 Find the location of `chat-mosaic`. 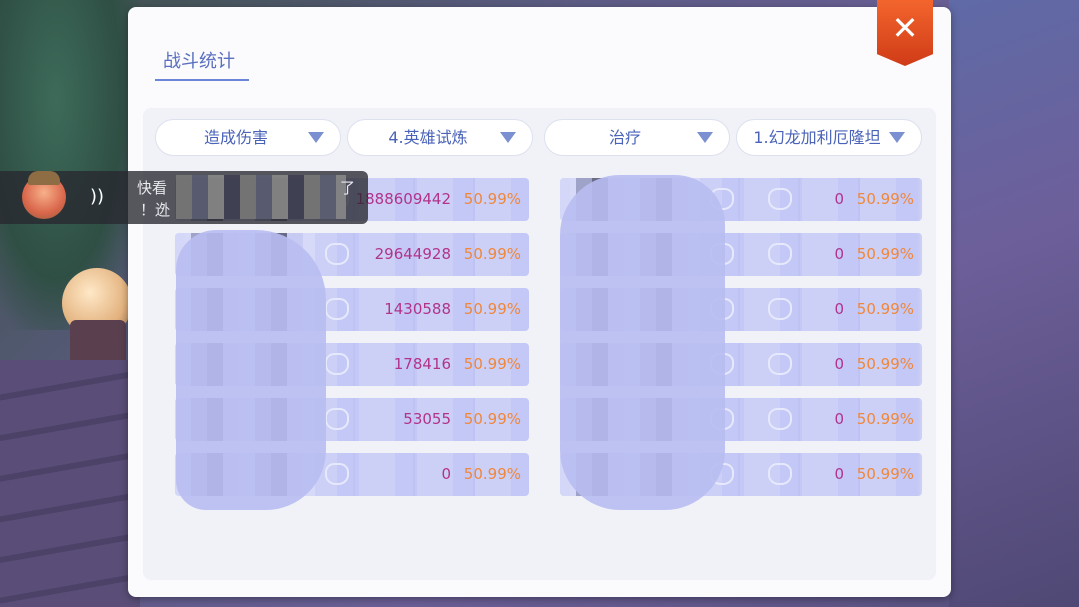

chat-mosaic is located at coordinates (261, 197).